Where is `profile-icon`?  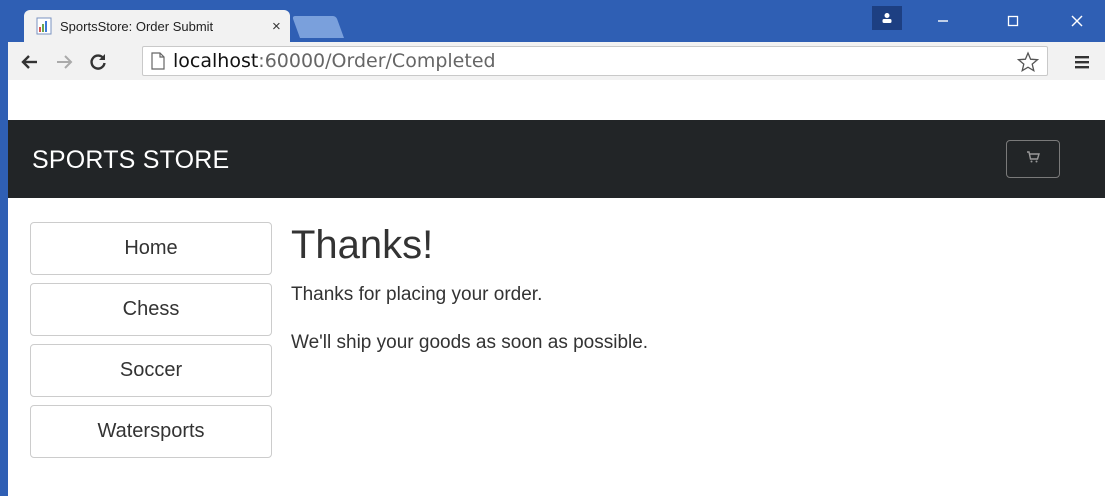 profile-icon is located at coordinates (887, 18).